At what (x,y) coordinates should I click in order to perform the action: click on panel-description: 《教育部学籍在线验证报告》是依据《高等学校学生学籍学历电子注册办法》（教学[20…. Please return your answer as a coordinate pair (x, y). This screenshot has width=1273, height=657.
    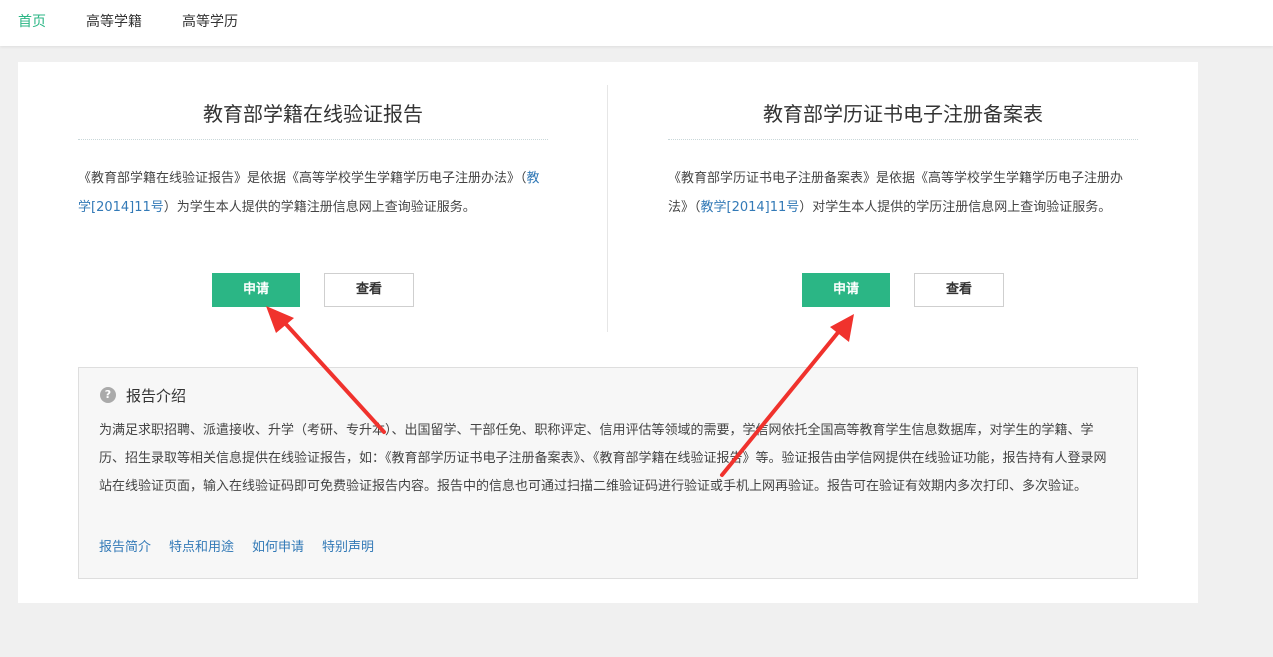
    Looking at the image, I should click on (313, 193).